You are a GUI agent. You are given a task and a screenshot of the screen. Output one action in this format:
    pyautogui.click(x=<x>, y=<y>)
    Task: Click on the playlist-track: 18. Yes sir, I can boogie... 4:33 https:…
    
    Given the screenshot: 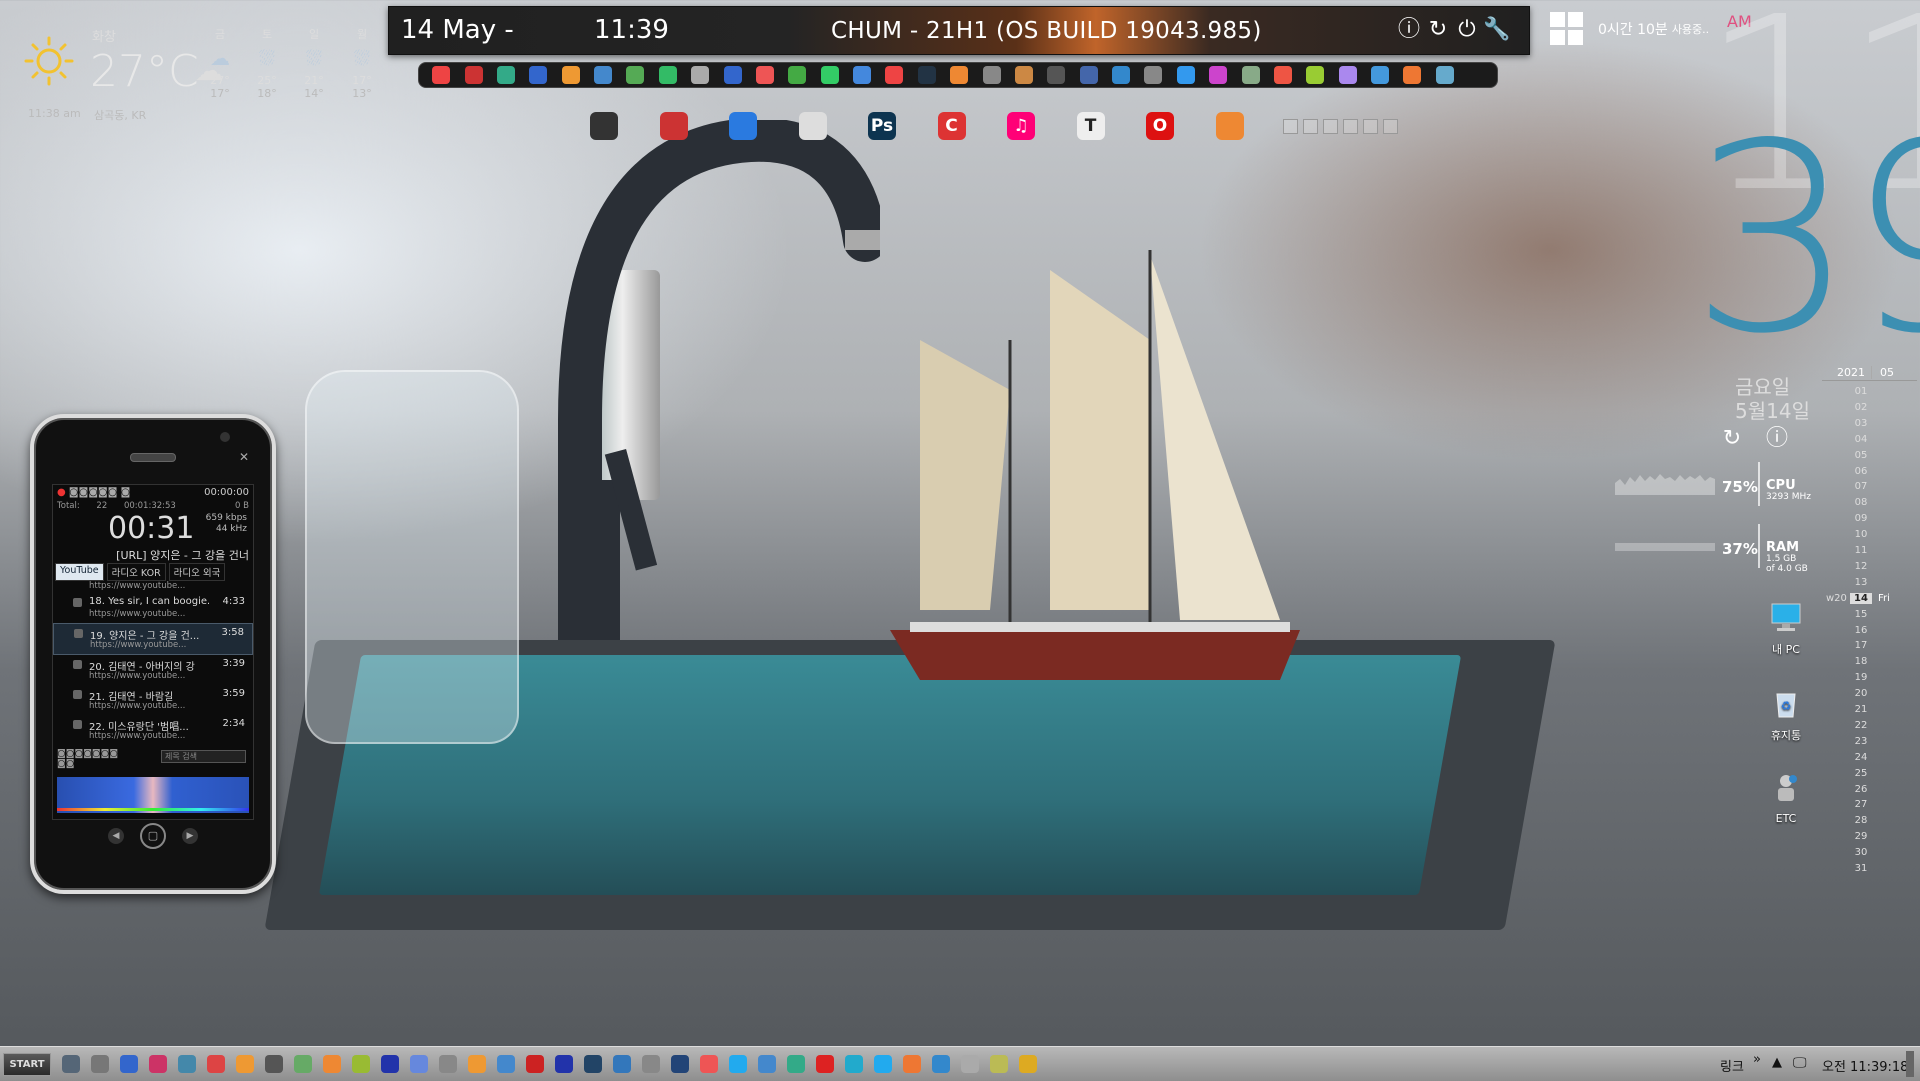 What is the action you would take?
    pyautogui.click(x=153, y=608)
    